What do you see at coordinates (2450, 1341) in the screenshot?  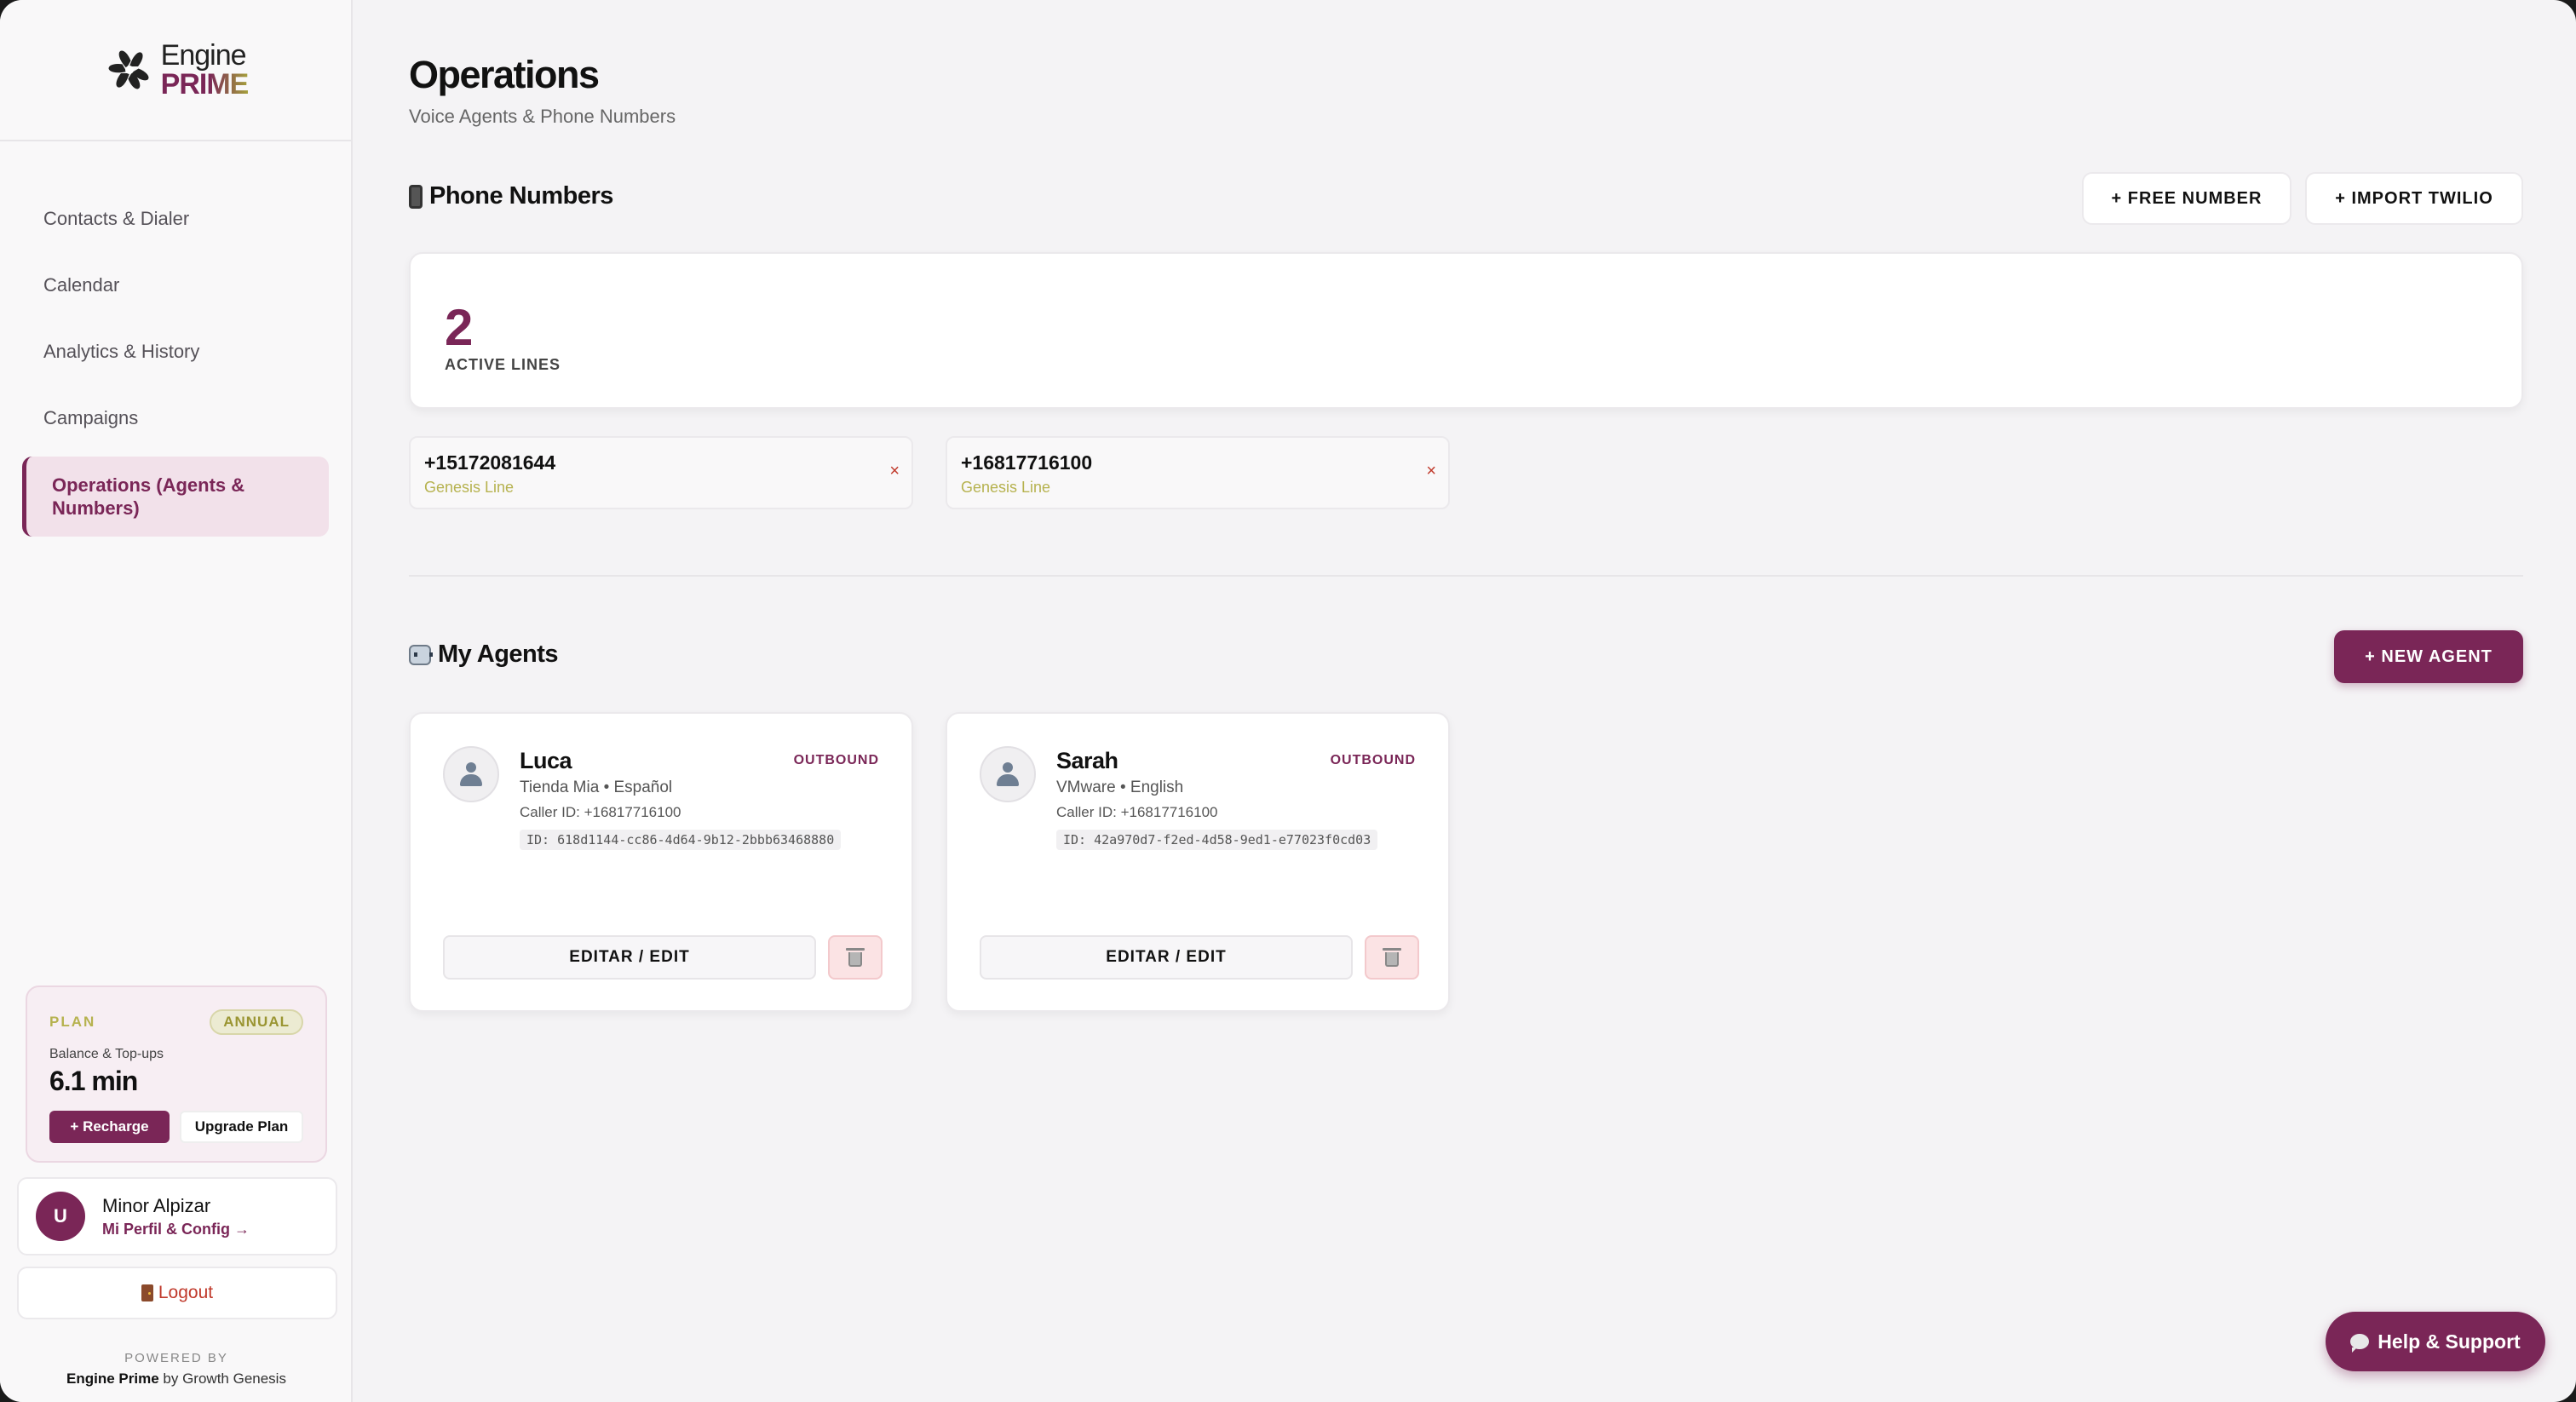 I see `help-support-label: Help & Support` at bounding box center [2450, 1341].